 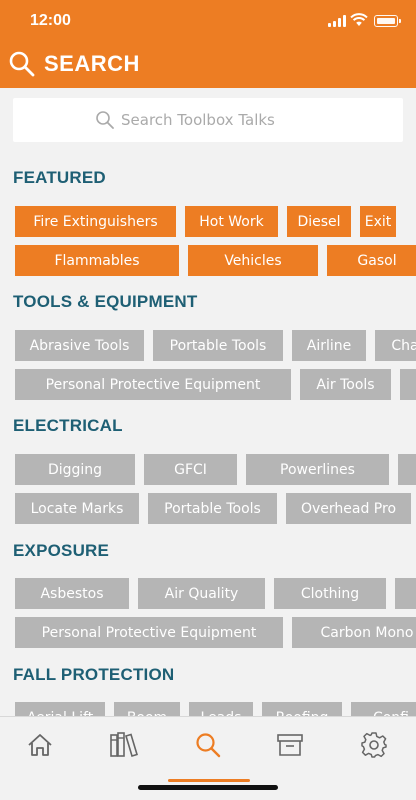 I want to click on section-title: EXPOSURE, so click(x=61, y=550).